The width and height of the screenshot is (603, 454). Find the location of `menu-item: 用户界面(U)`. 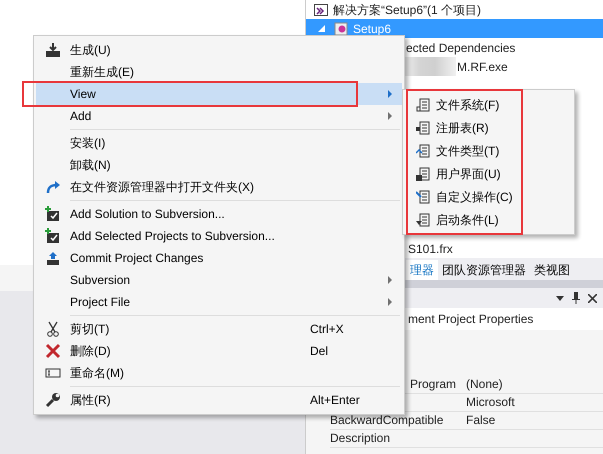

menu-item: 用户界面(U) is located at coordinates (458, 173).